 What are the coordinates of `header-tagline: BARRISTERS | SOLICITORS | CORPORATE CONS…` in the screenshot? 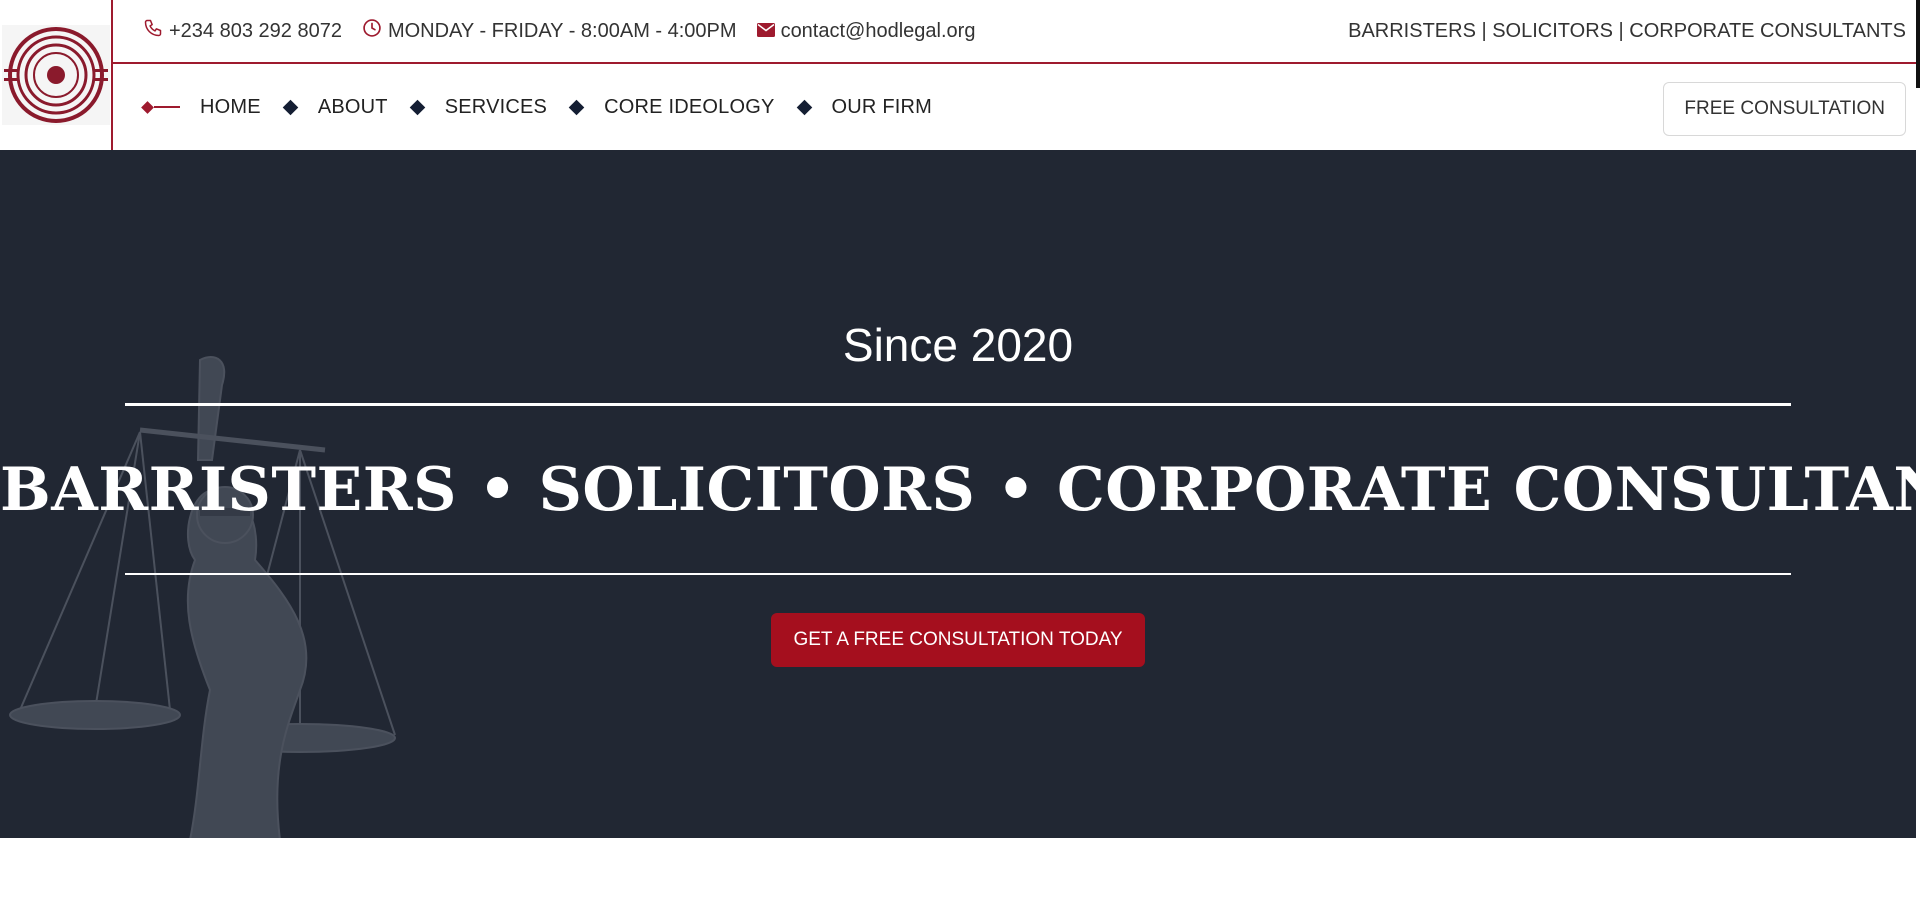 It's located at (1627, 30).